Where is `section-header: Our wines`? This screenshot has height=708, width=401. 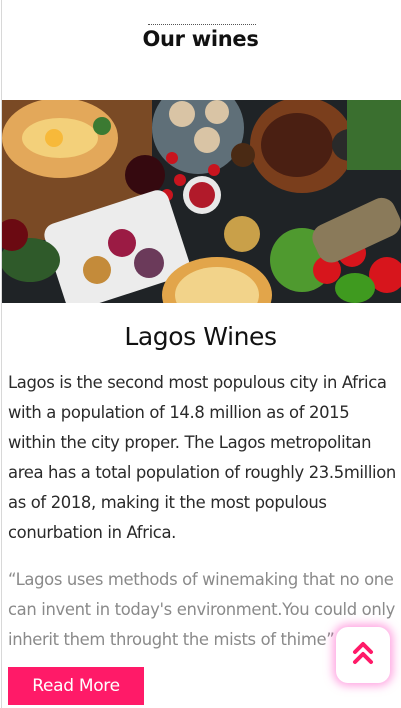 section-header: Our wines is located at coordinates (200, 50).